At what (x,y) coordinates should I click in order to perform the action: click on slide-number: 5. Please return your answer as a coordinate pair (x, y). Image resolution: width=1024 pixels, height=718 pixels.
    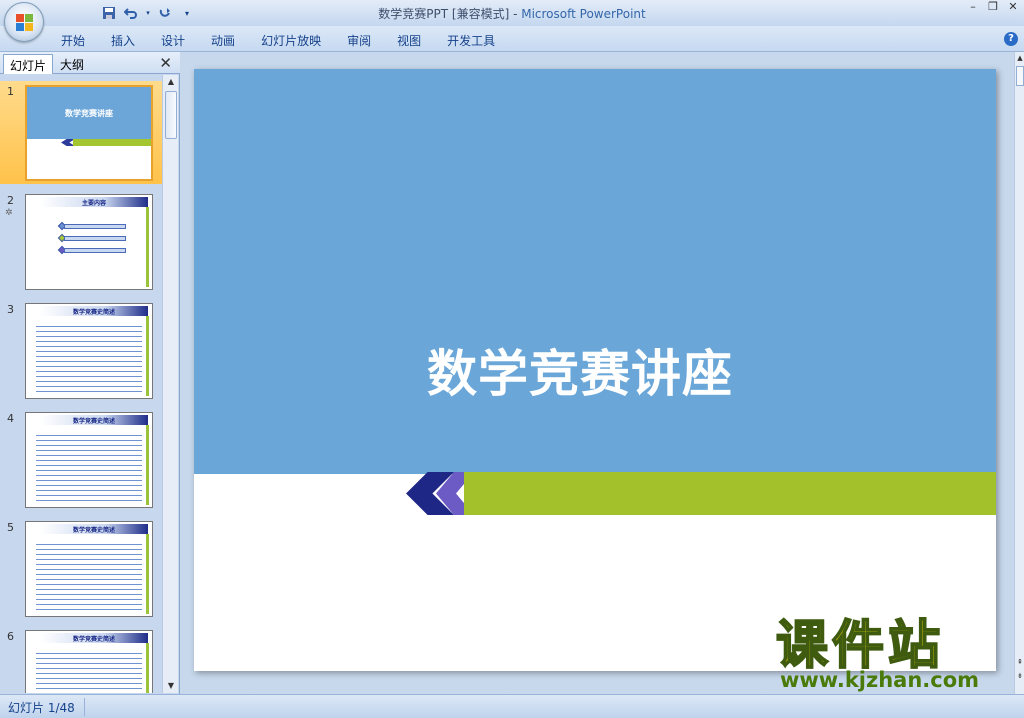
    Looking at the image, I should click on (10, 527).